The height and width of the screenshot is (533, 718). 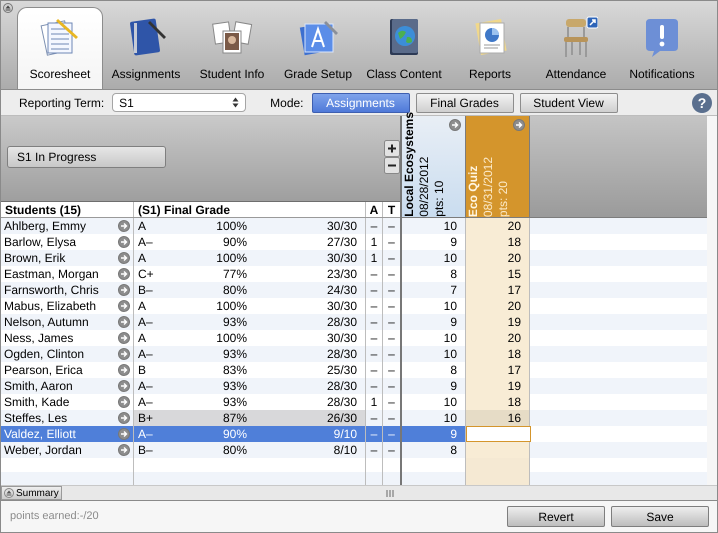 What do you see at coordinates (31, 493) in the screenshot?
I see `summary-button: Summary` at bounding box center [31, 493].